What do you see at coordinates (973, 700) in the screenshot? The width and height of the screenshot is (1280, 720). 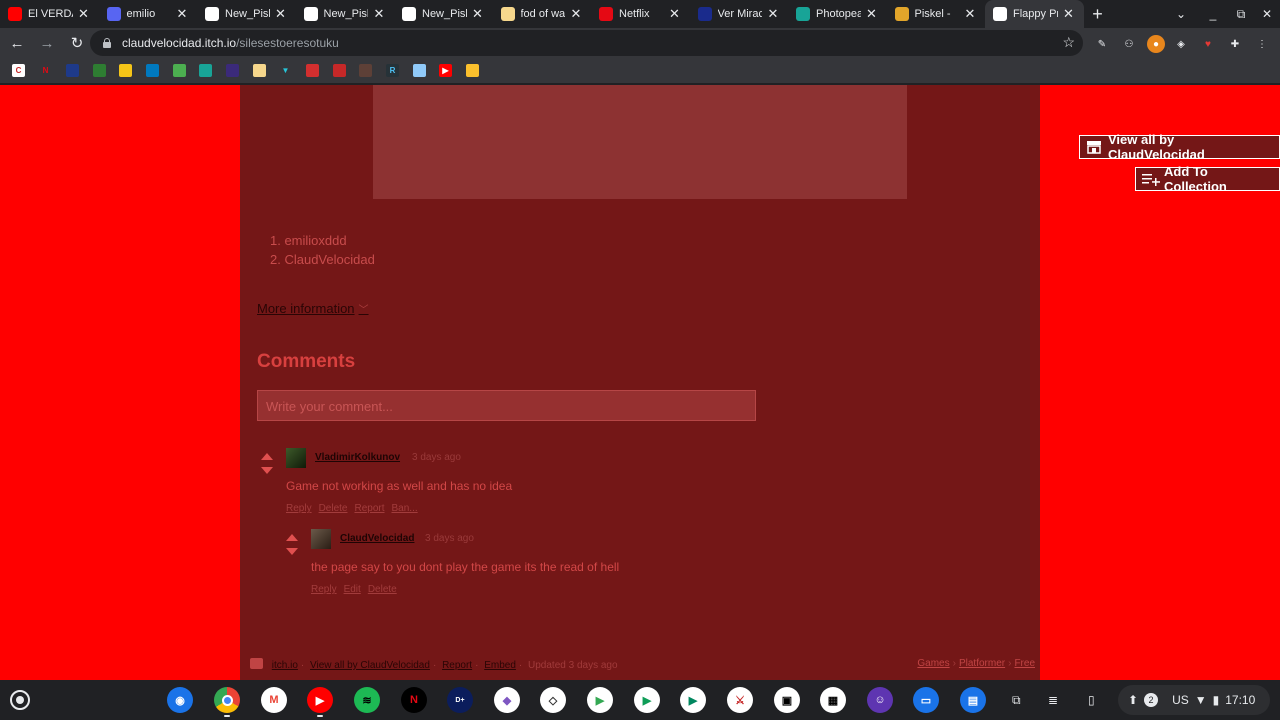 I see `messages-app-icon: ▤` at bounding box center [973, 700].